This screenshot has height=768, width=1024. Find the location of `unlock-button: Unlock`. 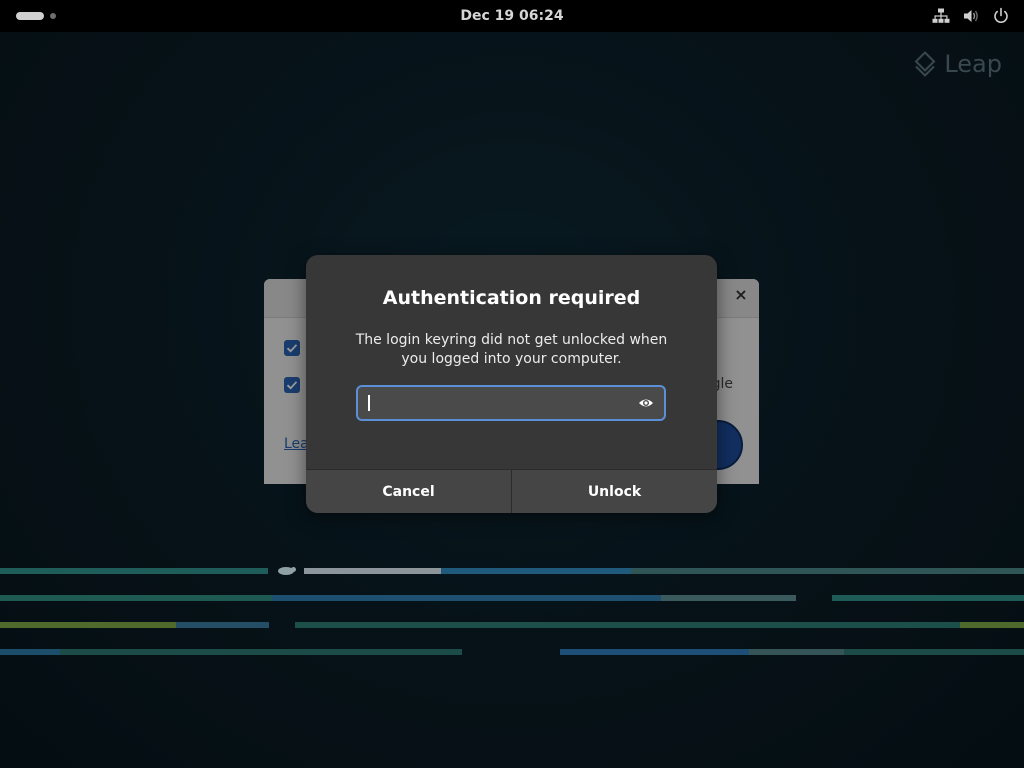

unlock-button: Unlock is located at coordinates (614, 491).